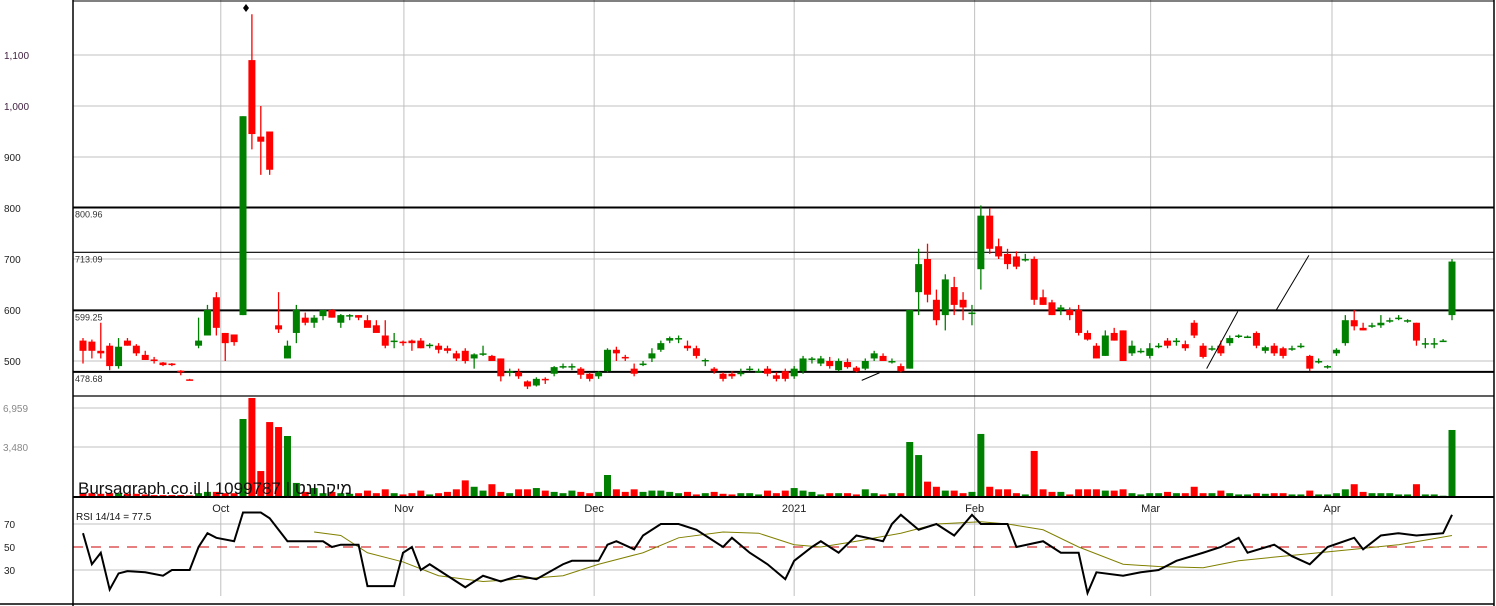 The width and height of the screenshot is (1496, 606). Describe the element at coordinates (114, 517) in the screenshot. I see `rsi-label: RSI 14/14 = 77.5` at that location.